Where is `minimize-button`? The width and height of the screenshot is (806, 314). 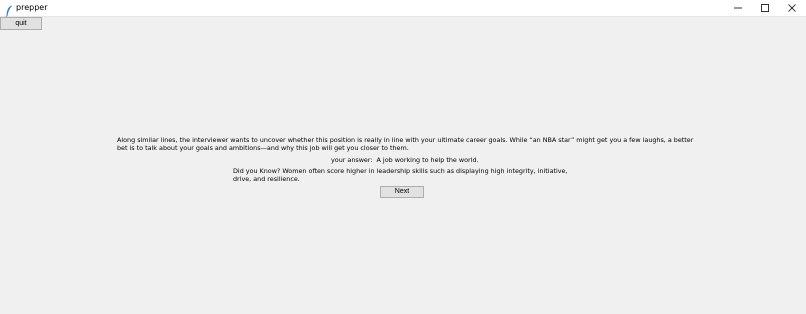
minimize-button is located at coordinates (738, 8).